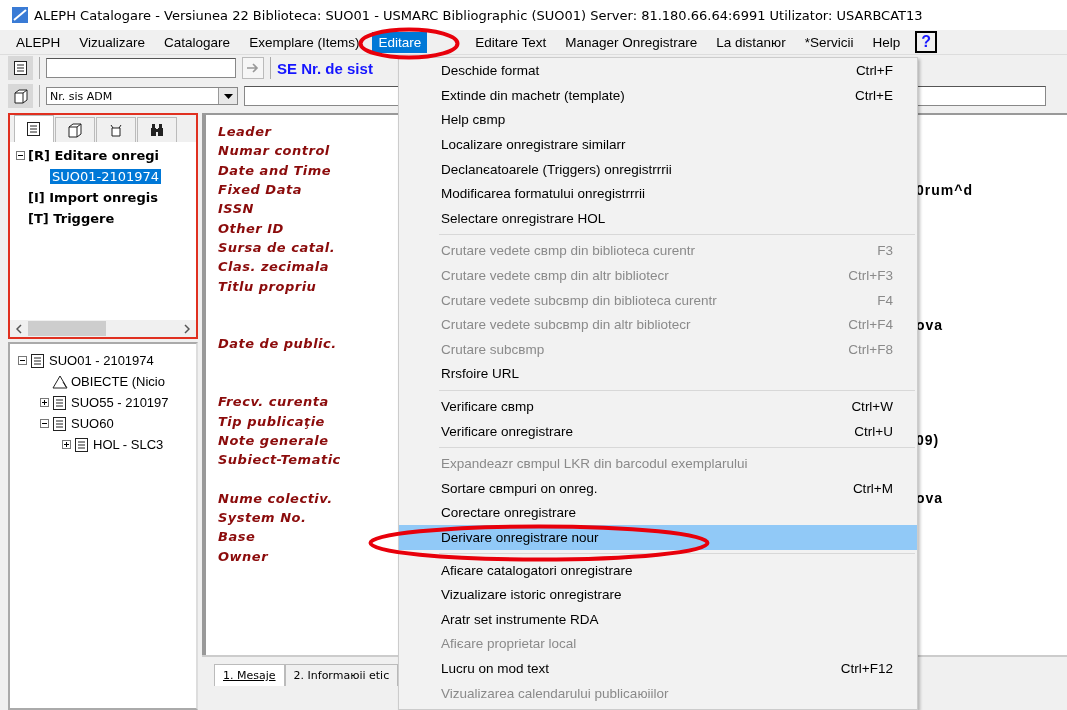 The image size is (1067, 710). What do you see at coordinates (658, 431) in the screenshot?
I see `menu-item: Verificare onregistrare Ctrl+U` at bounding box center [658, 431].